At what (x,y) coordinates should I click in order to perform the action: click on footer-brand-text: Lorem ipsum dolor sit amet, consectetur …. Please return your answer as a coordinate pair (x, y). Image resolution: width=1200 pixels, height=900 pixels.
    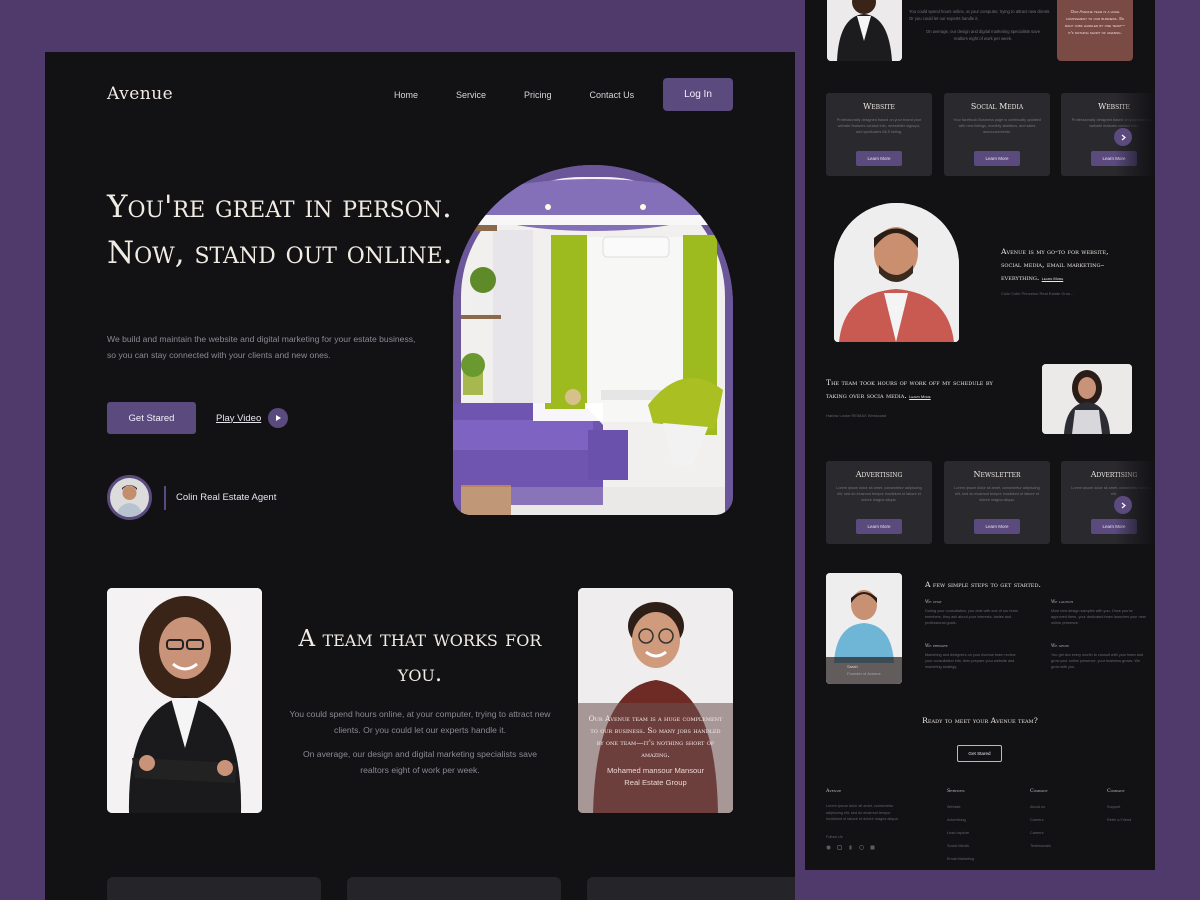
    Looking at the image, I should click on (862, 812).